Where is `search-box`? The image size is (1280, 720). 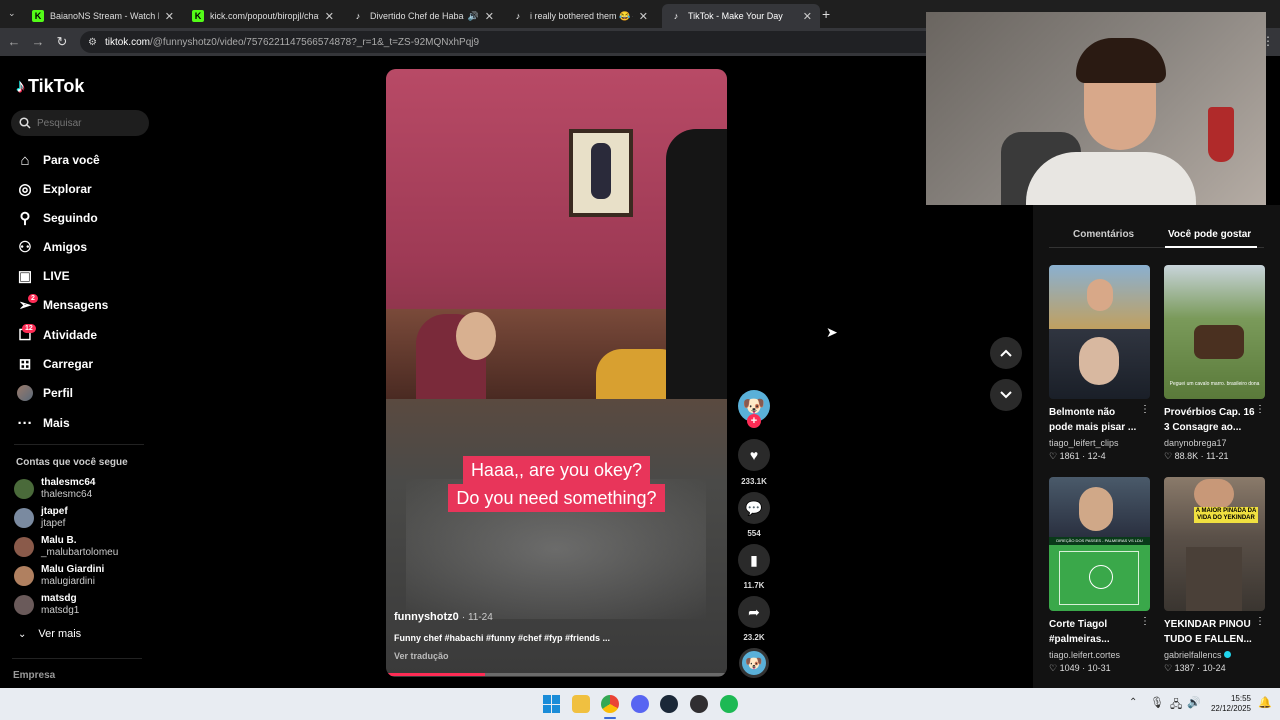
search-box is located at coordinates (80, 123).